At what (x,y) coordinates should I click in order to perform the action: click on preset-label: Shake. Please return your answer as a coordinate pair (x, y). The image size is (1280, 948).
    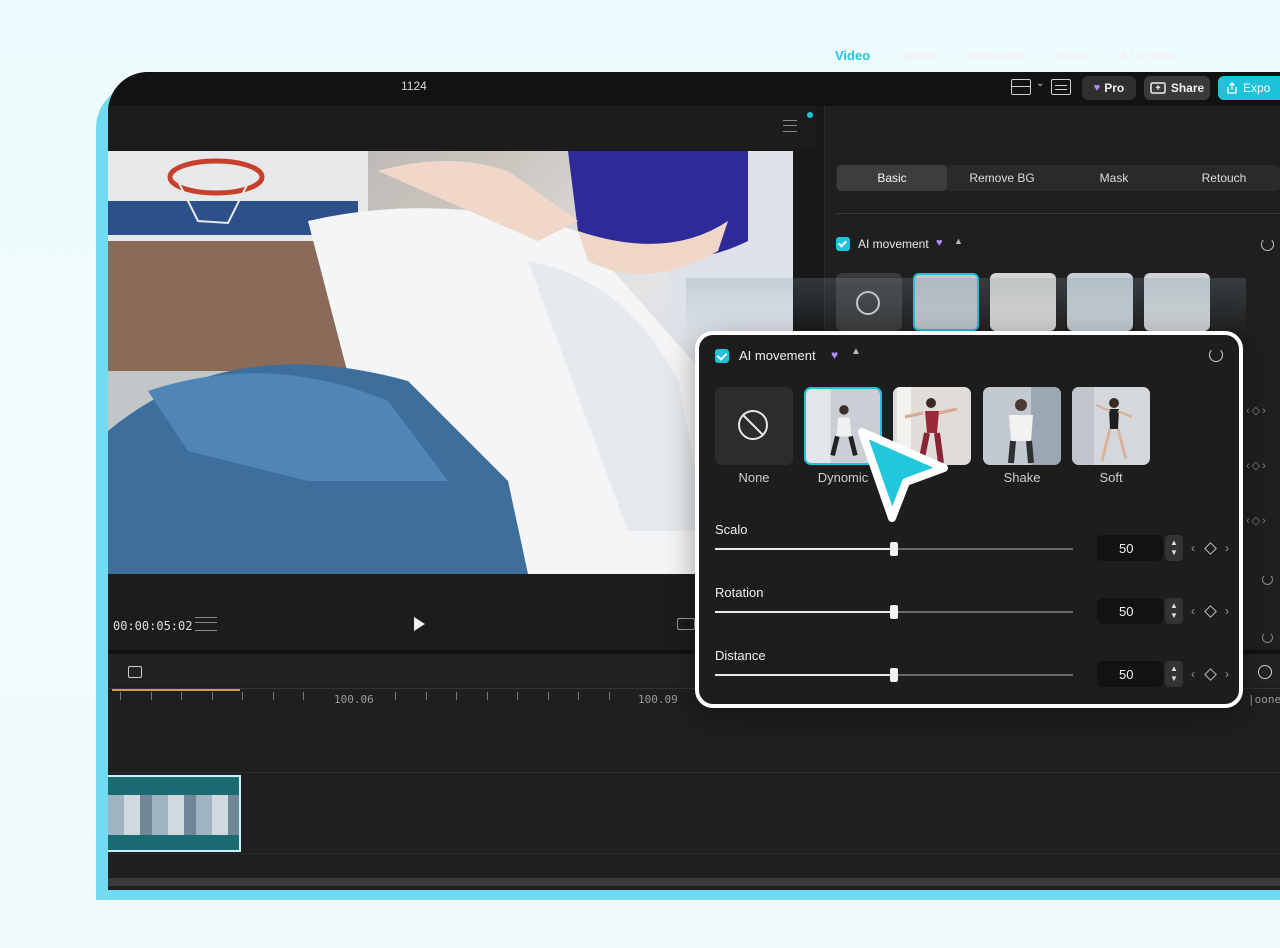
    Looking at the image, I should click on (1022, 477).